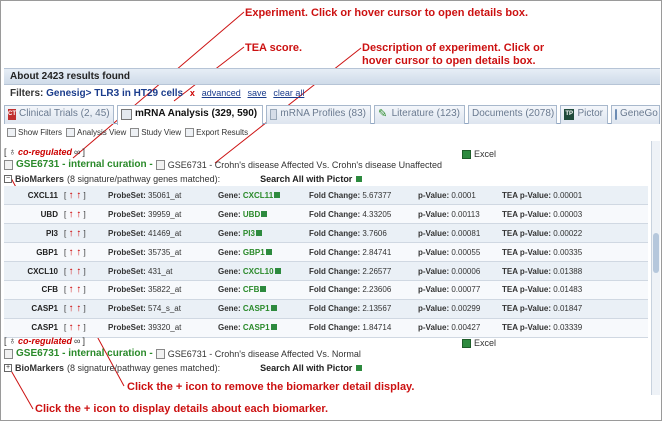  I want to click on coregulated-icon: ♁, so click(12, 152).